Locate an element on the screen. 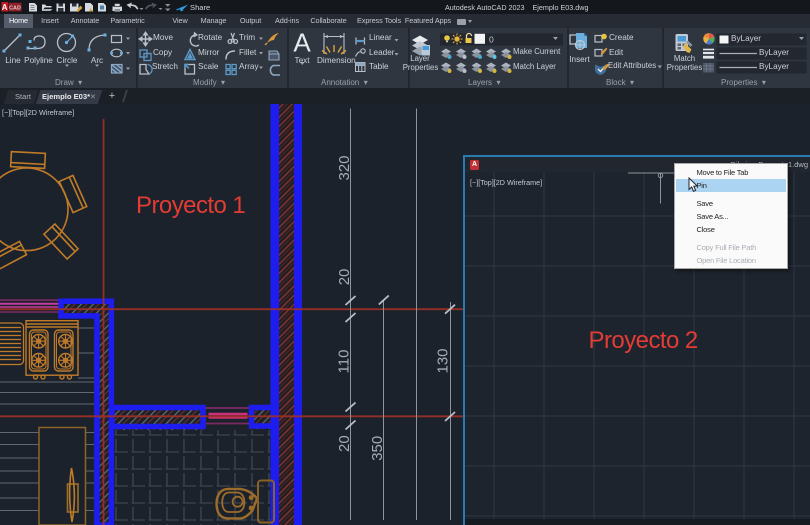 The height and width of the screenshot is (525, 810). svg-text: 320 is located at coordinates (344, 167).